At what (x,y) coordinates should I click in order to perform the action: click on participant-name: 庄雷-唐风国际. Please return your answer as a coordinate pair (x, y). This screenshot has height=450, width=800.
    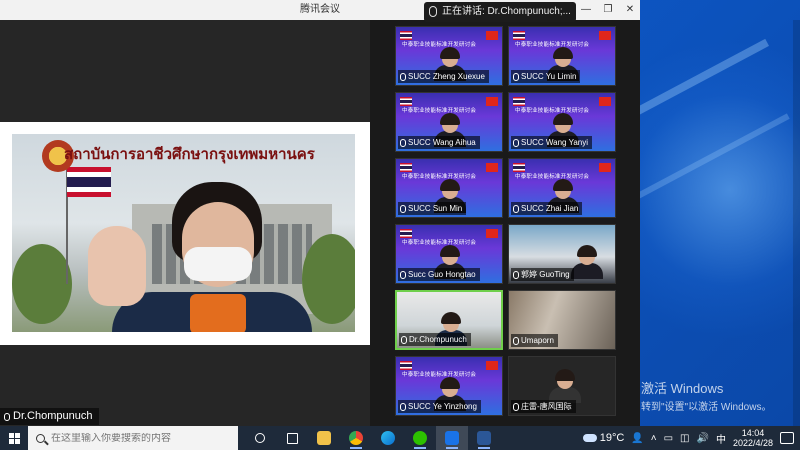
    Looking at the image, I should click on (546, 406).